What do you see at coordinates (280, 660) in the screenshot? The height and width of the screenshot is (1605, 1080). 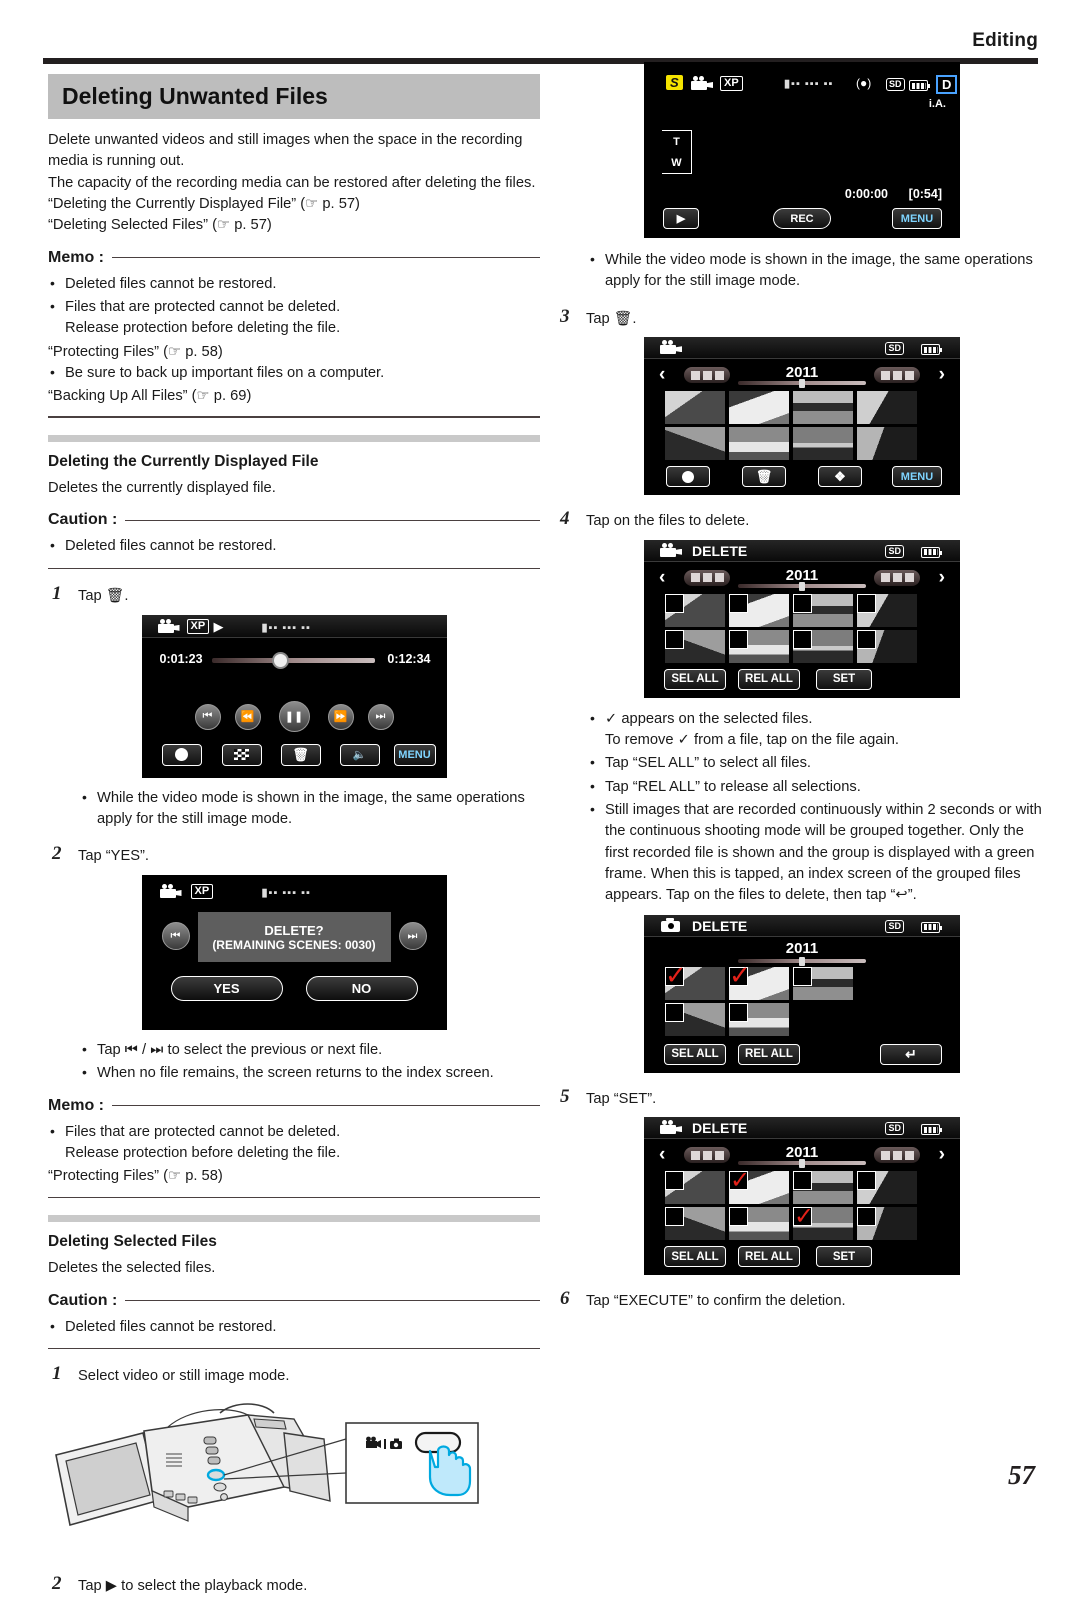 I see `seek-handle` at bounding box center [280, 660].